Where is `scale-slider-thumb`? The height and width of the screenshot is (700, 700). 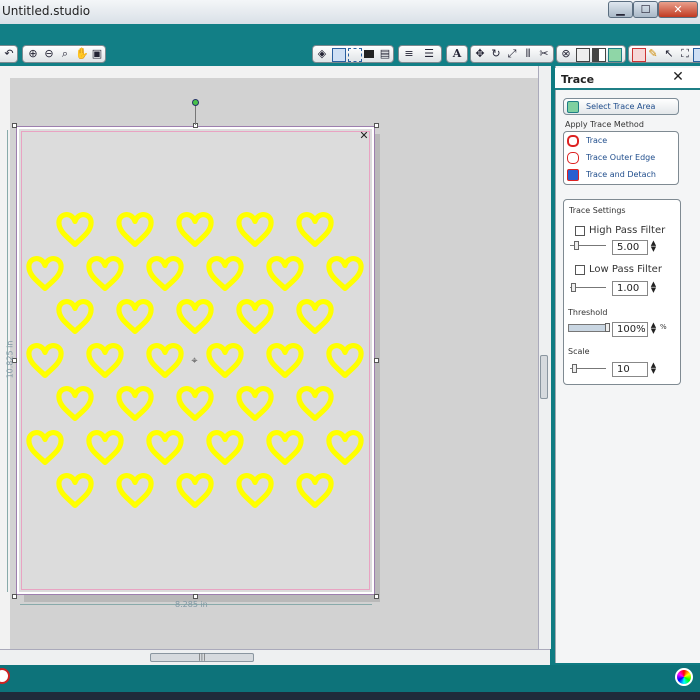 scale-slider-thumb is located at coordinates (574, 368).